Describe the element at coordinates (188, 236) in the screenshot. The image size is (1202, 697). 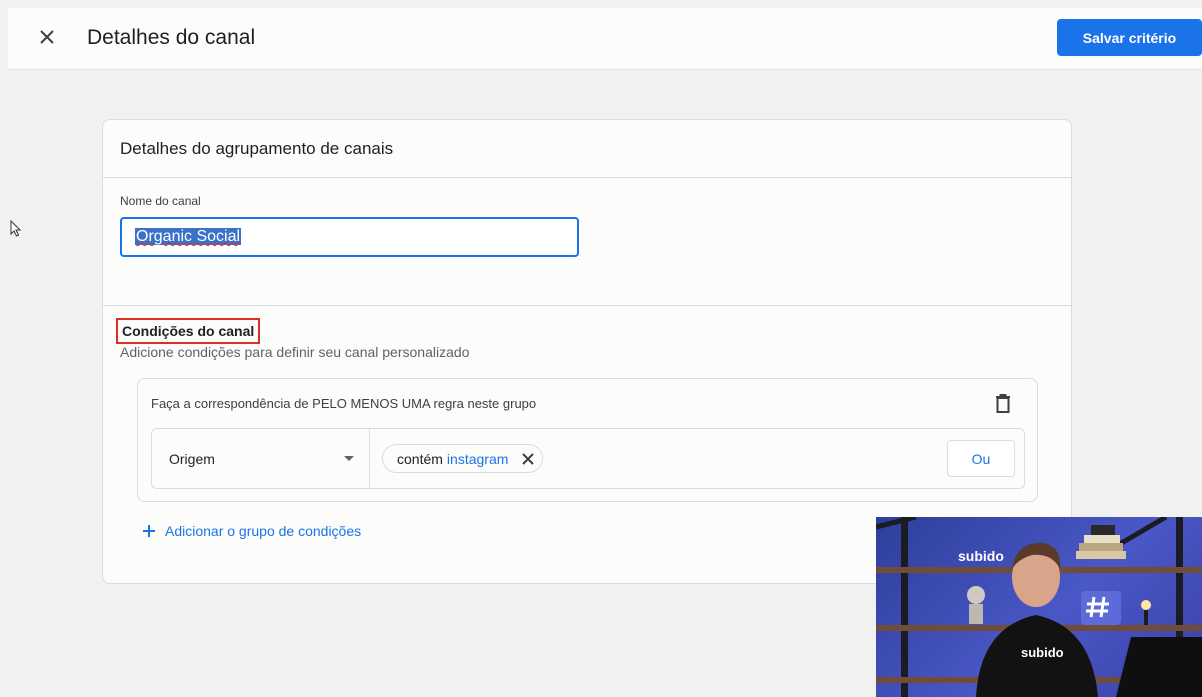
I see `channel-name-value: Organic Social` at that location.